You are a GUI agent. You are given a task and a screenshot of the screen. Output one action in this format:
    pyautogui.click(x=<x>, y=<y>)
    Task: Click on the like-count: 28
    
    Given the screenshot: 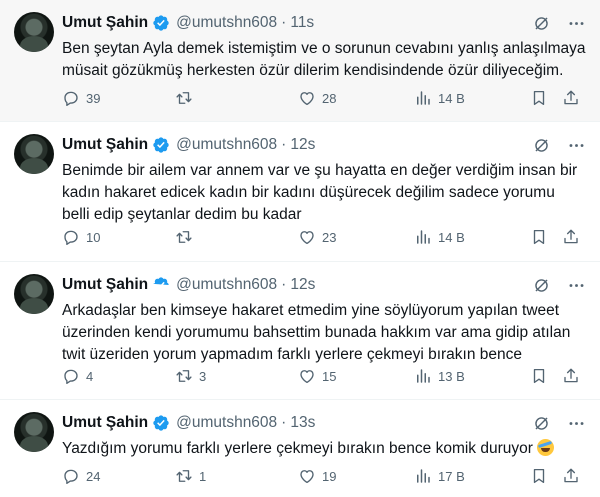 What is the action you would take?
    pyautogui.click(x=329, y=98)
    